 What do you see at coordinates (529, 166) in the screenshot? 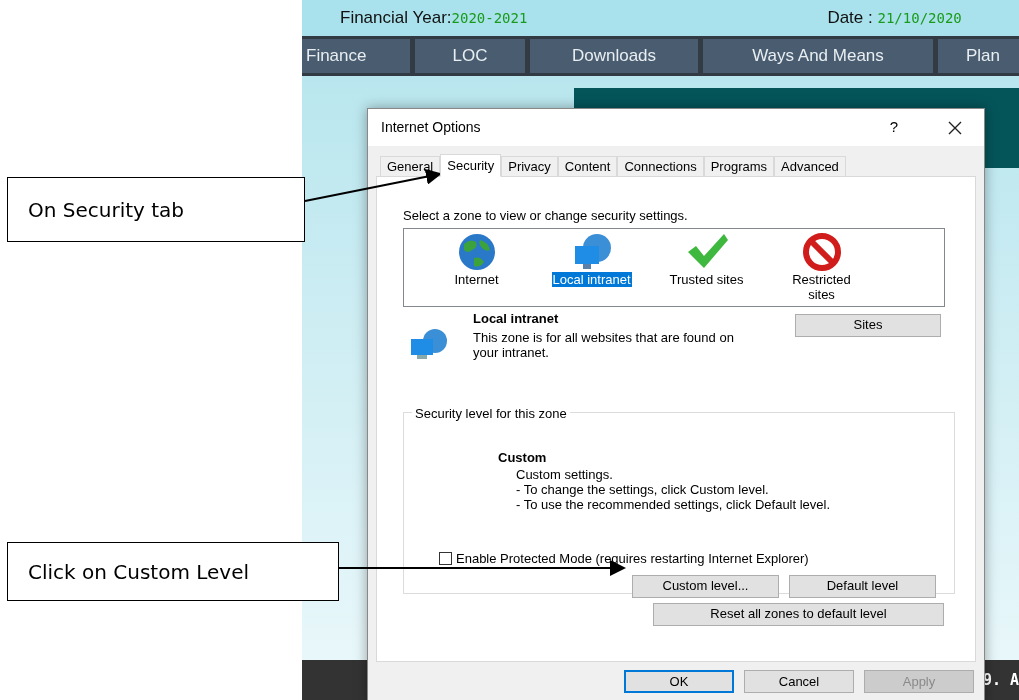
I see `tab: Privacy` at bounding box center [529, 166].